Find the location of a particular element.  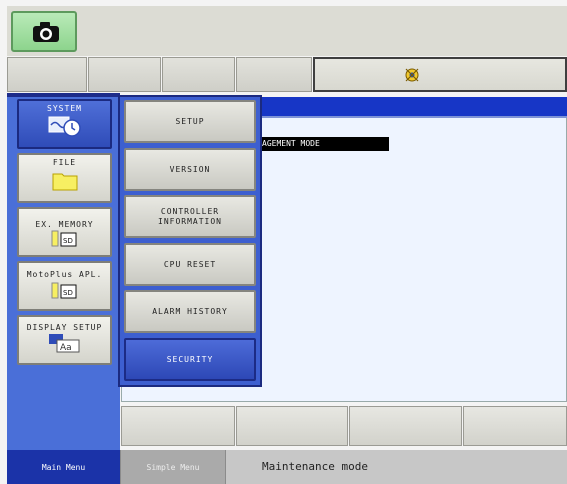

submenu-controller-information: CONTROLLER INFORMATION is located at coordinates (190, 216).